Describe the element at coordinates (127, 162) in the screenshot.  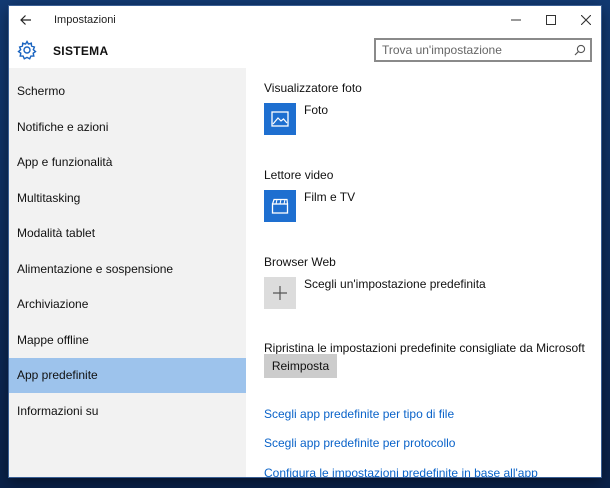
I see `sidebar-item-app-funzionalita: App e funzionalità` at that location.